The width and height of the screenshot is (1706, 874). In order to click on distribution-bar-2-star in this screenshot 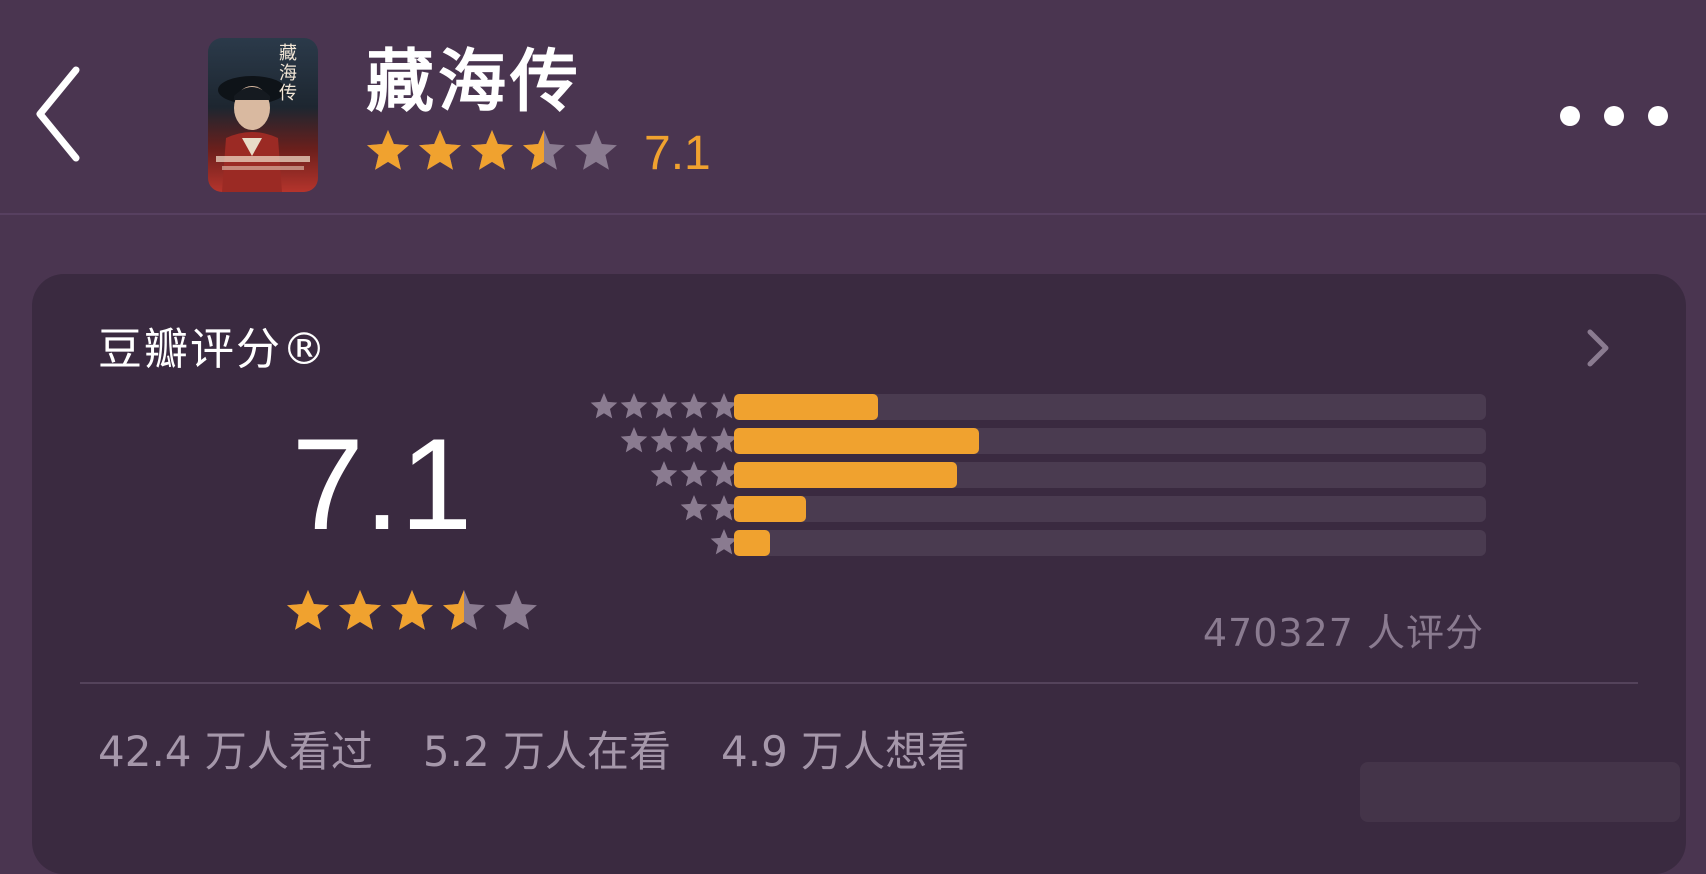, I will do `click(770, 509)`.